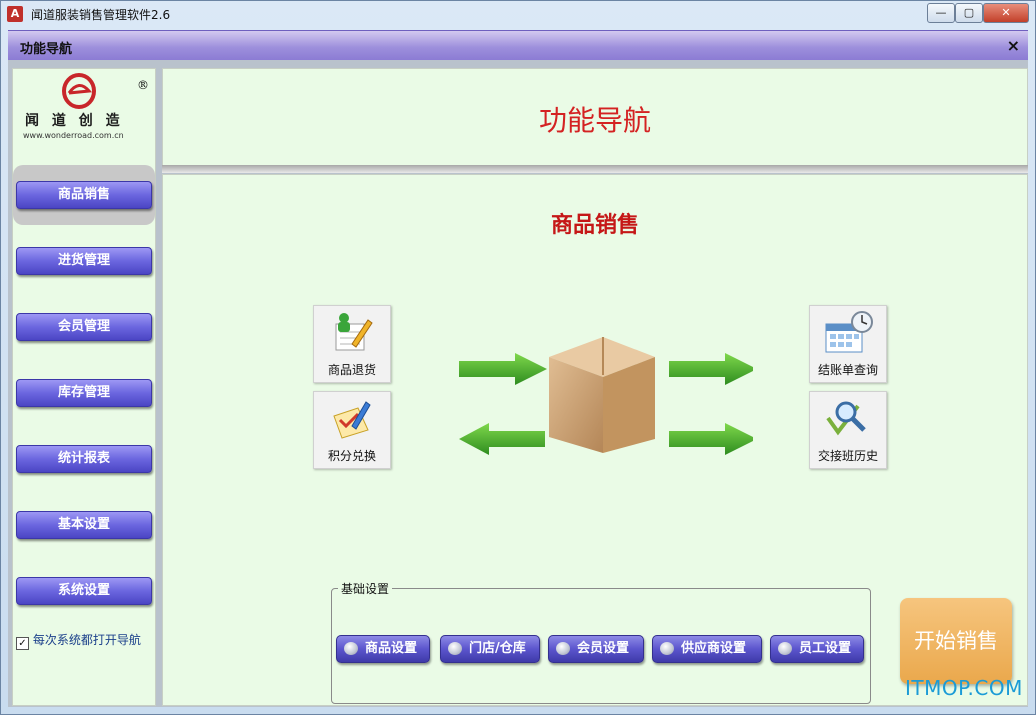  I want to click on basic-settings-group: 基础设置 商品设置 门店/仓库 会员设置 供应商设置 员工设置, so click(601, 642).